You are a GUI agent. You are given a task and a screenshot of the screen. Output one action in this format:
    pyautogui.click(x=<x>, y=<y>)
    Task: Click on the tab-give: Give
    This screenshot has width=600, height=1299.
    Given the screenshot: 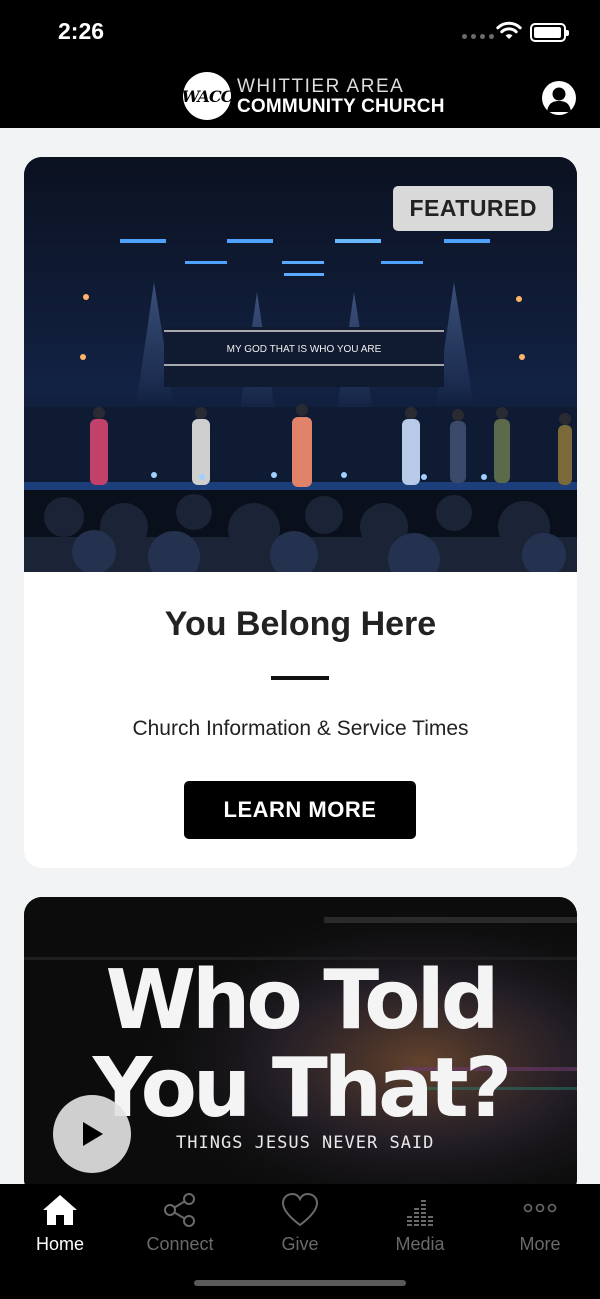 What is the action you would take?
    pyautogui.click(x=300, y=1224)
    